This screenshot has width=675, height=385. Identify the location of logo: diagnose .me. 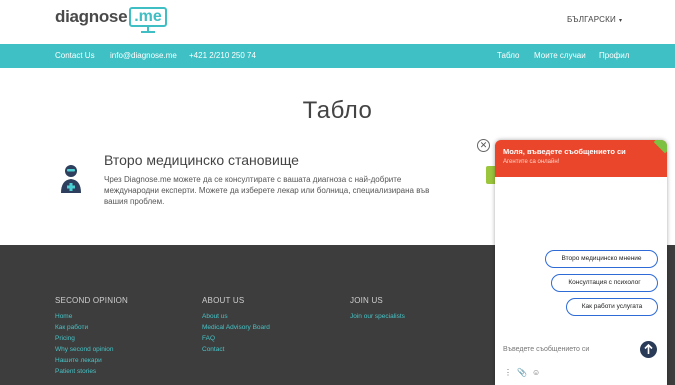
(111, 20).